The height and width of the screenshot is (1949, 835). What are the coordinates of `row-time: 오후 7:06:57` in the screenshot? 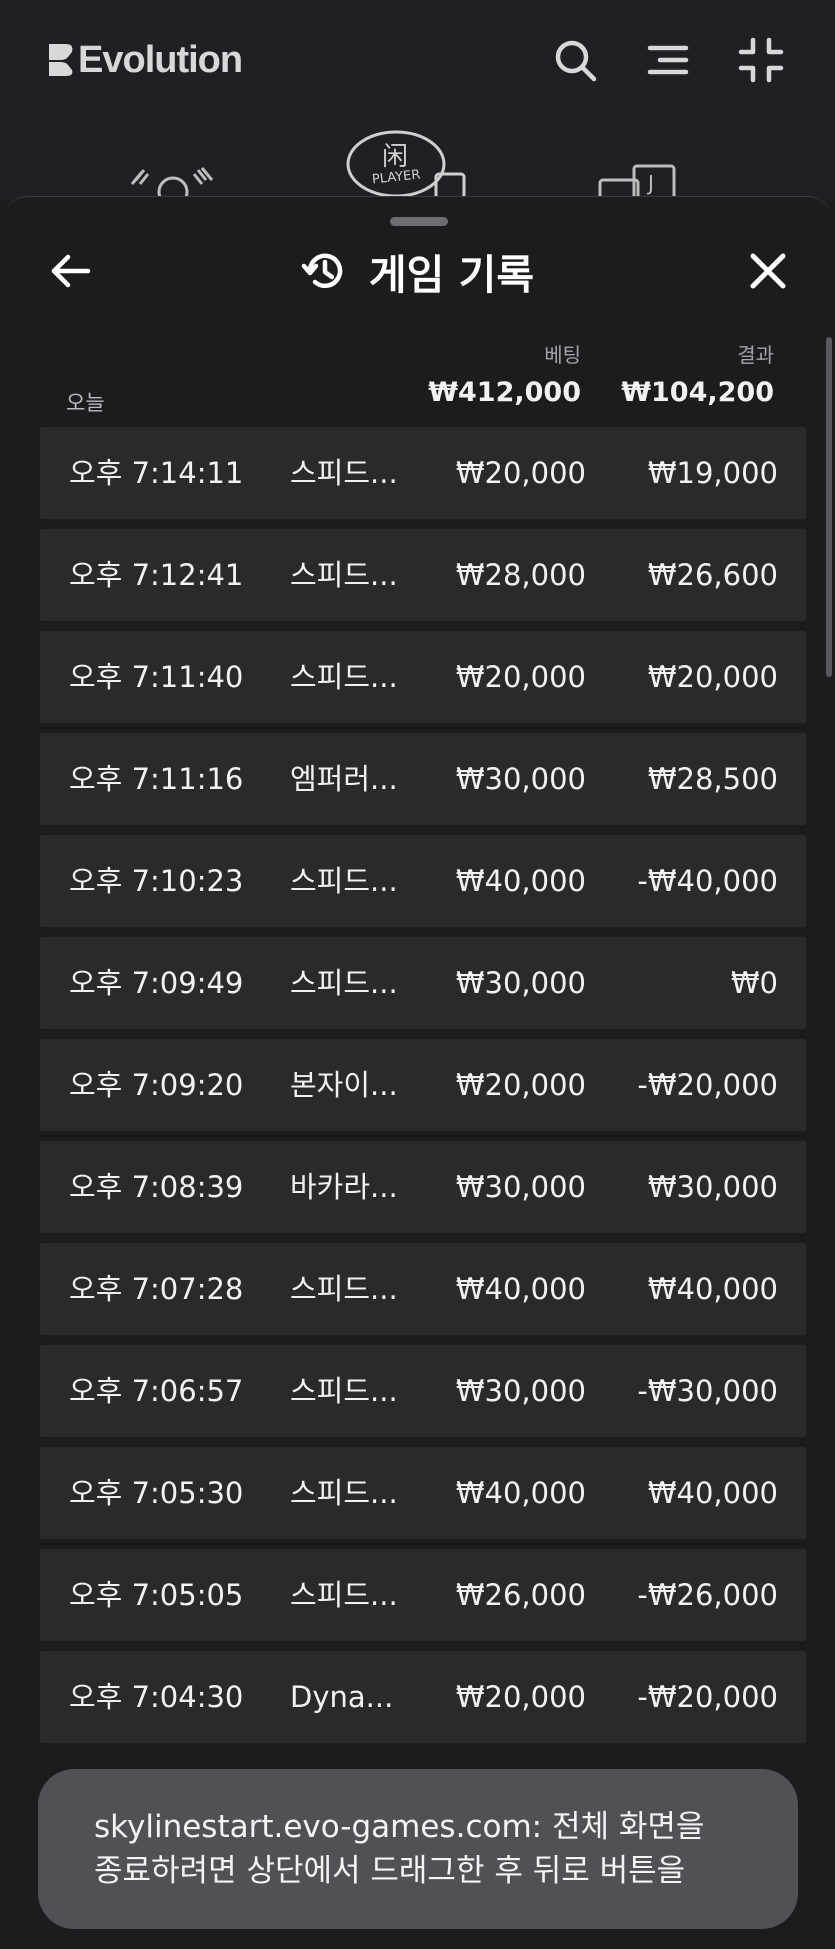 It's located at (156, 1391).